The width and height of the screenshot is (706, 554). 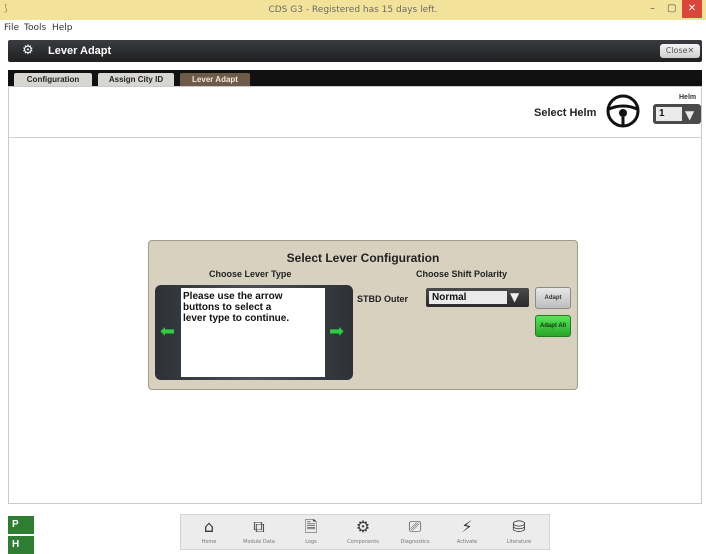 What do you see at coordinates (259, 542) in the screenshot?
I see `nav-label: Module Data` at bounding box center [259, 542].